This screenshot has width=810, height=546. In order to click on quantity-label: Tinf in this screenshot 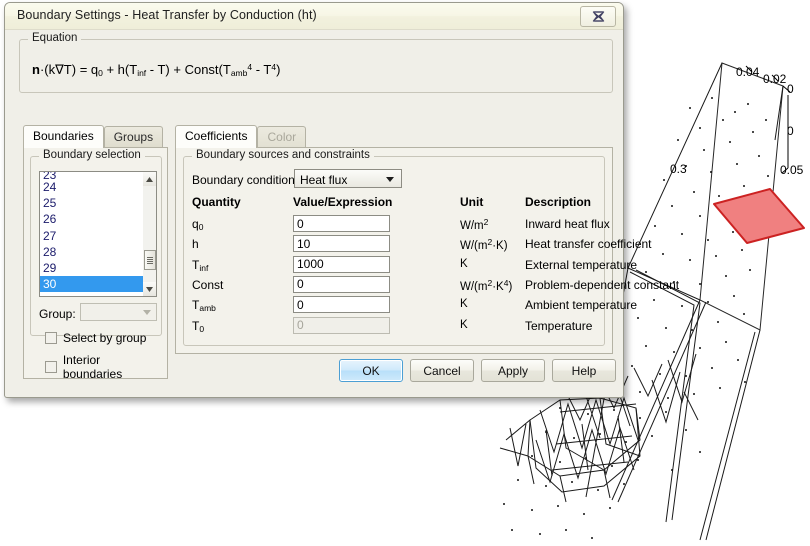, I will do `click(200, 265)`.